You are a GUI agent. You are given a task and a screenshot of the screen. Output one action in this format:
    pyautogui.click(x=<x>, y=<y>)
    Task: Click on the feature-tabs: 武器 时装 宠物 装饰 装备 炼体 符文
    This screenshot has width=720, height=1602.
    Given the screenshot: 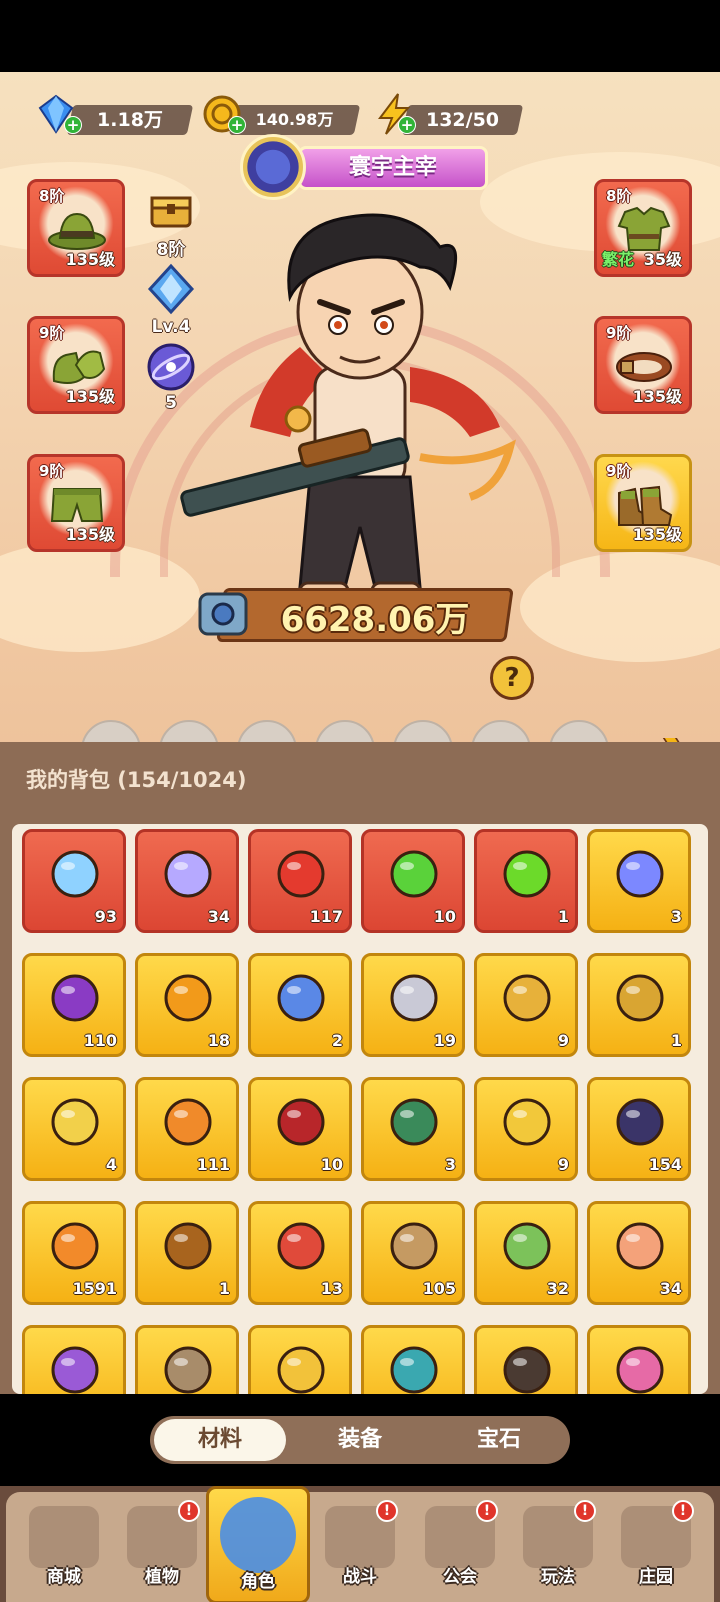 What is the action you would take?
    pyautogui.click(x=360, y=731)
    